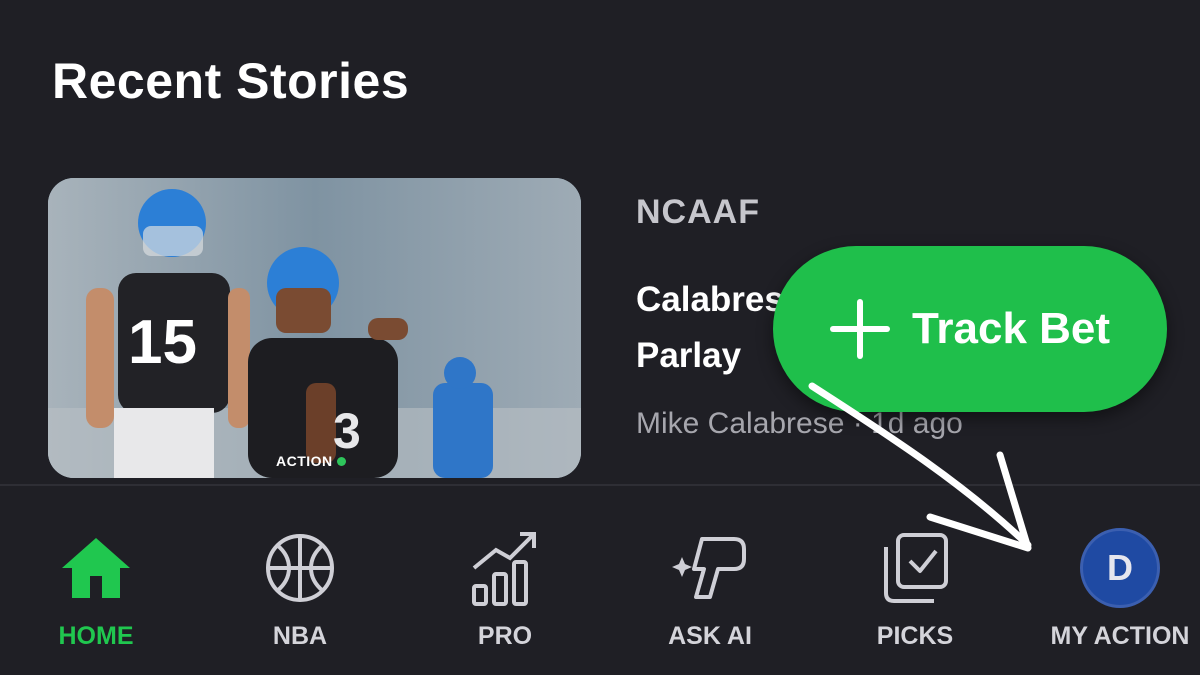  Describe the element at coordinates (710, 636) in the screenshot. I see `tab-ask-ai-label: ASK AI` at that location.